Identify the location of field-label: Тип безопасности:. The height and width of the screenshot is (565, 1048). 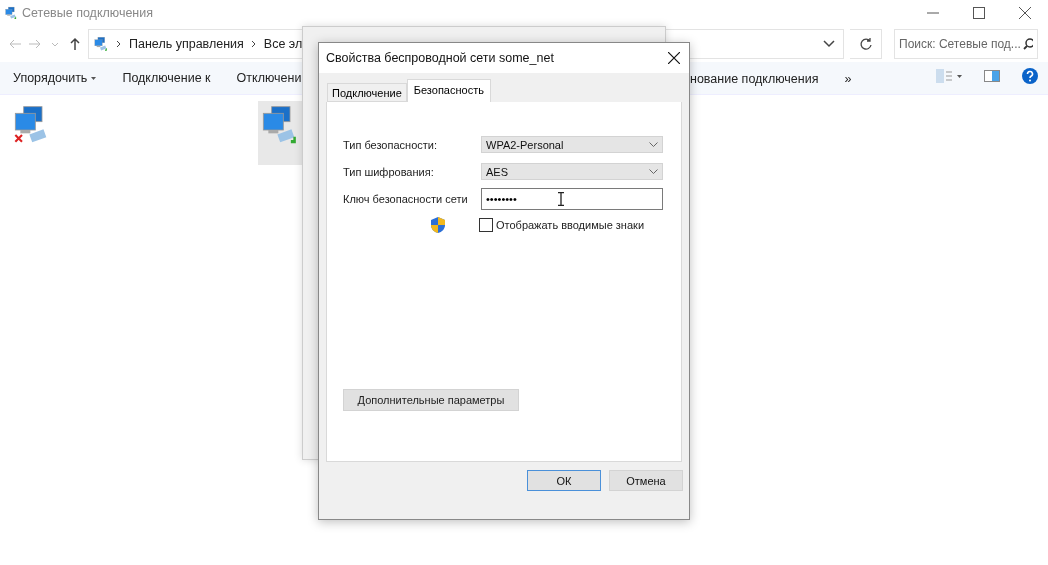
(390, 144).